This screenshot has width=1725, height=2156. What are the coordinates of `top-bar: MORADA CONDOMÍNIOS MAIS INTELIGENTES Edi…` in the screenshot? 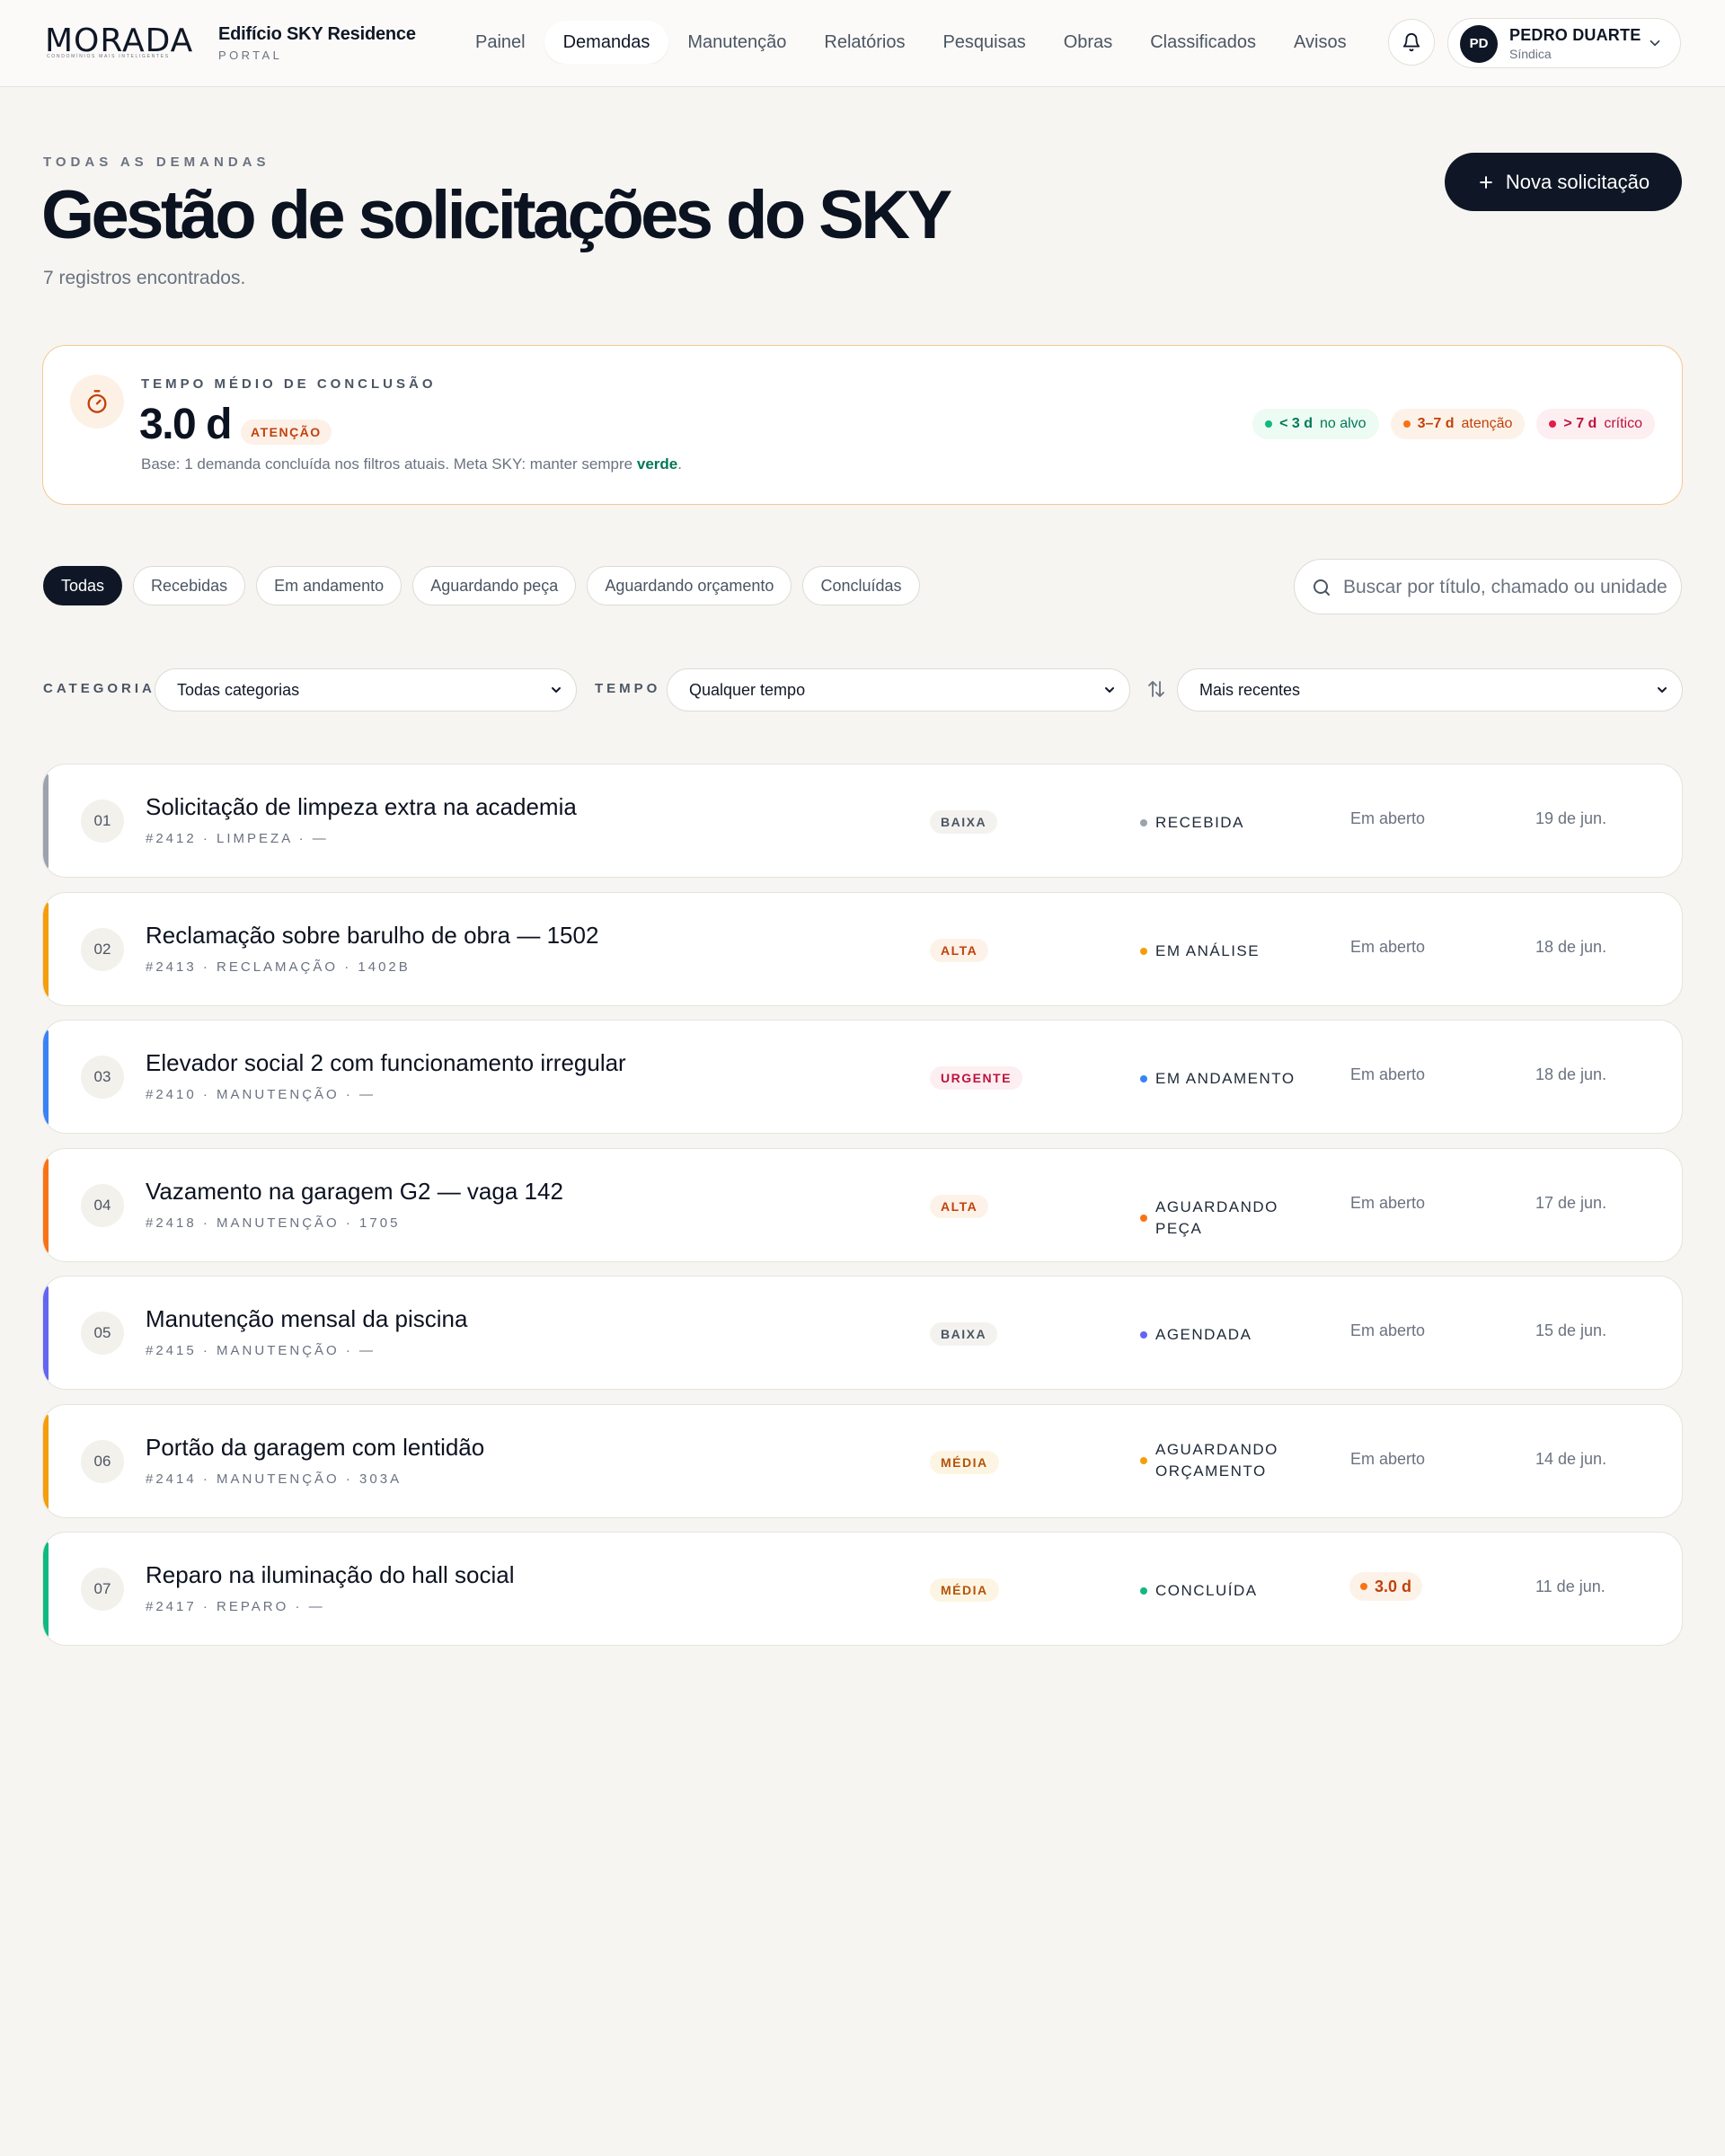 It's located at (862, 43).